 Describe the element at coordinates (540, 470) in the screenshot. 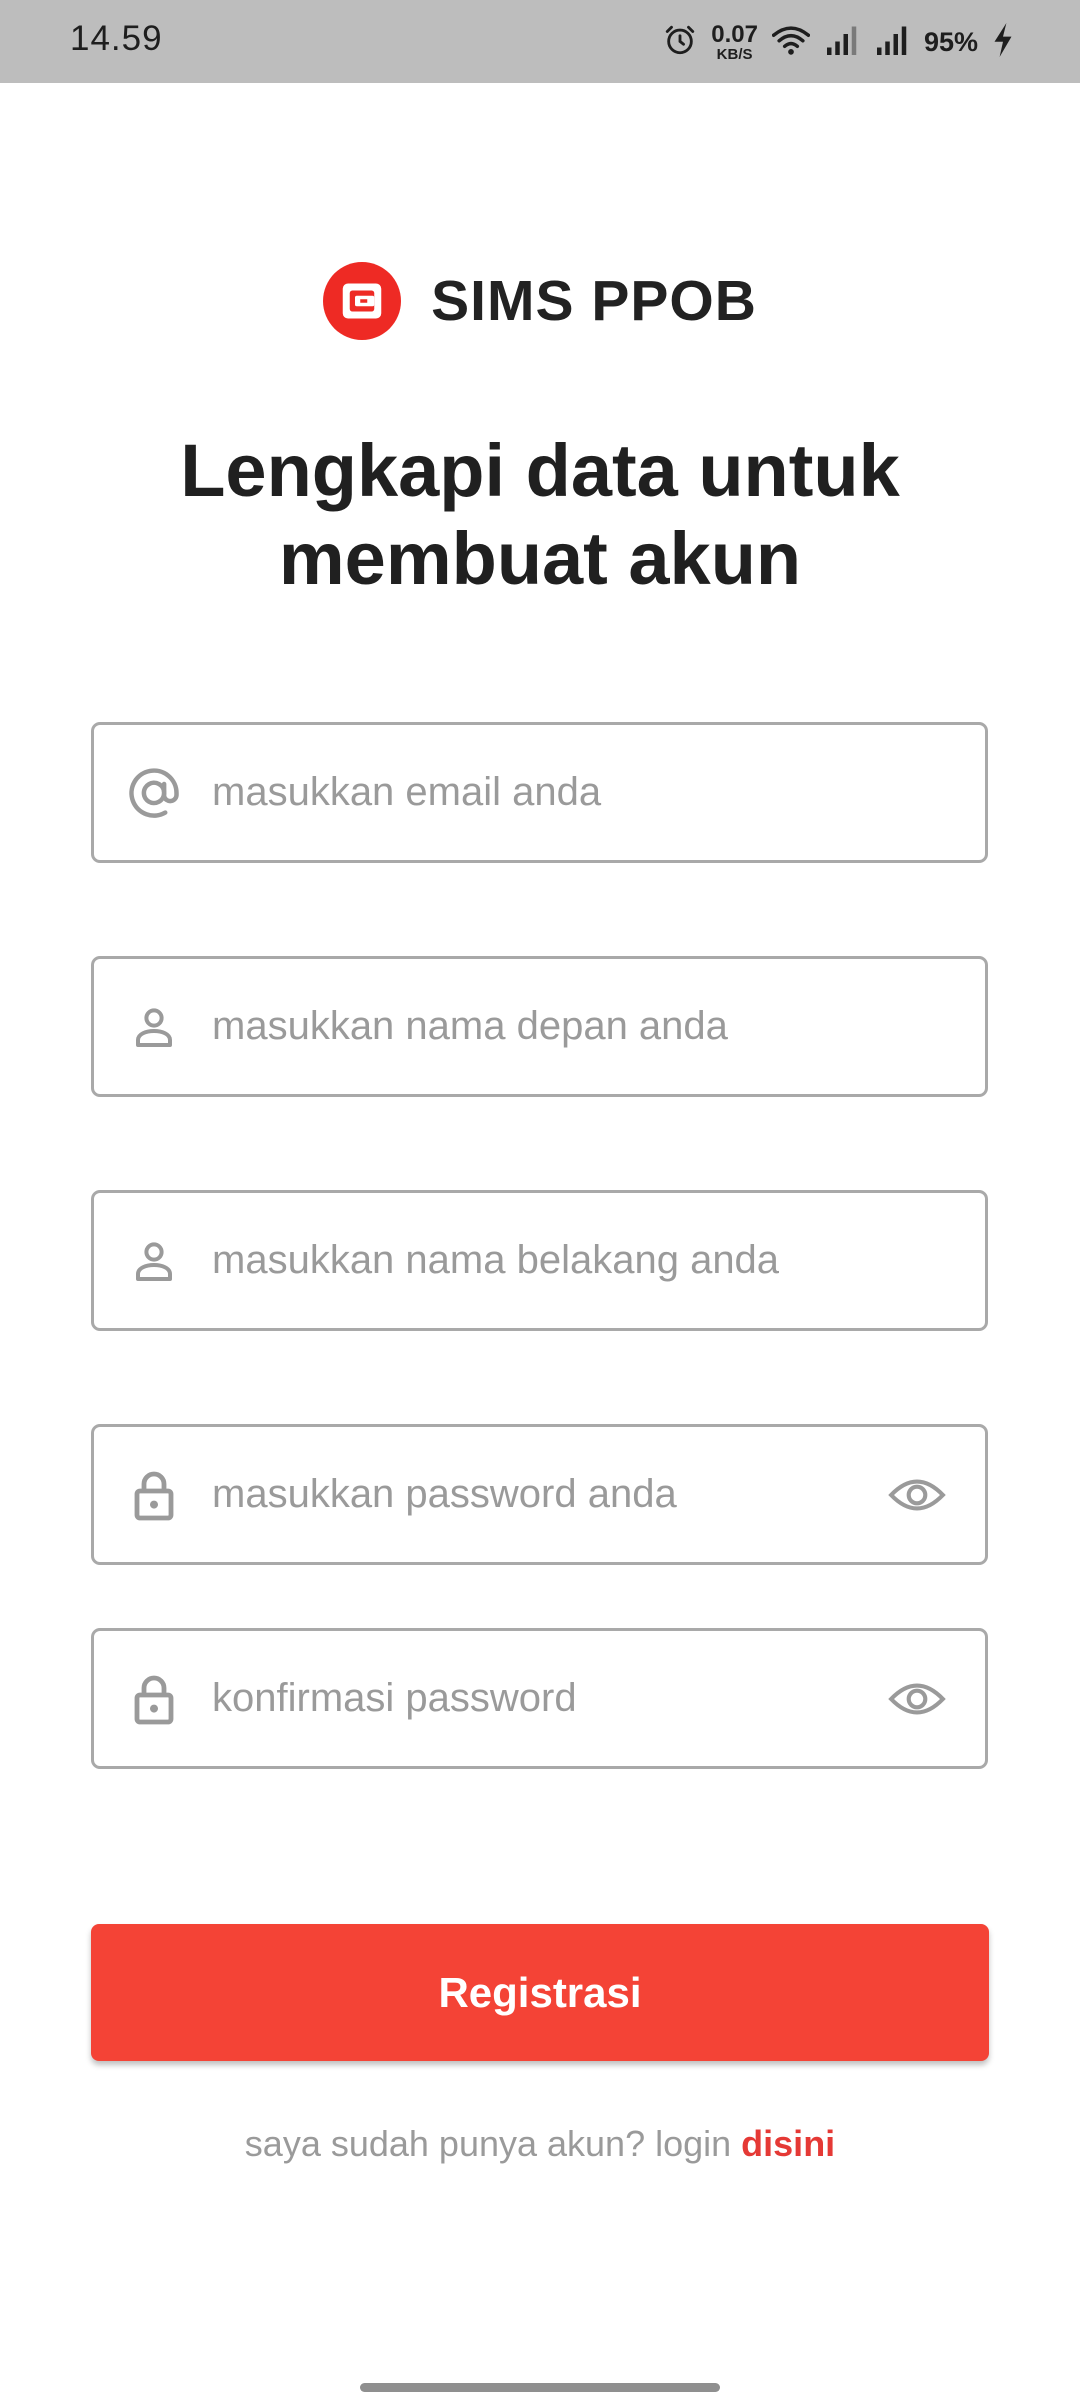

I see `page-title-line-1: Lengkapi data untuk` at that location.